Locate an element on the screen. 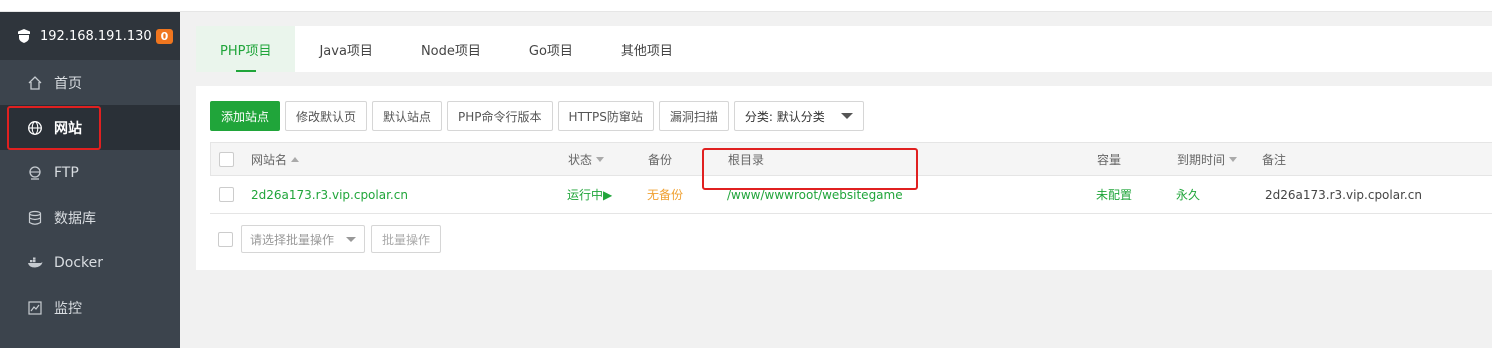 Image resolution: width=1492 pixels, height=348 pixels. header-backup: 备份 is located at coordinates (660, 159).